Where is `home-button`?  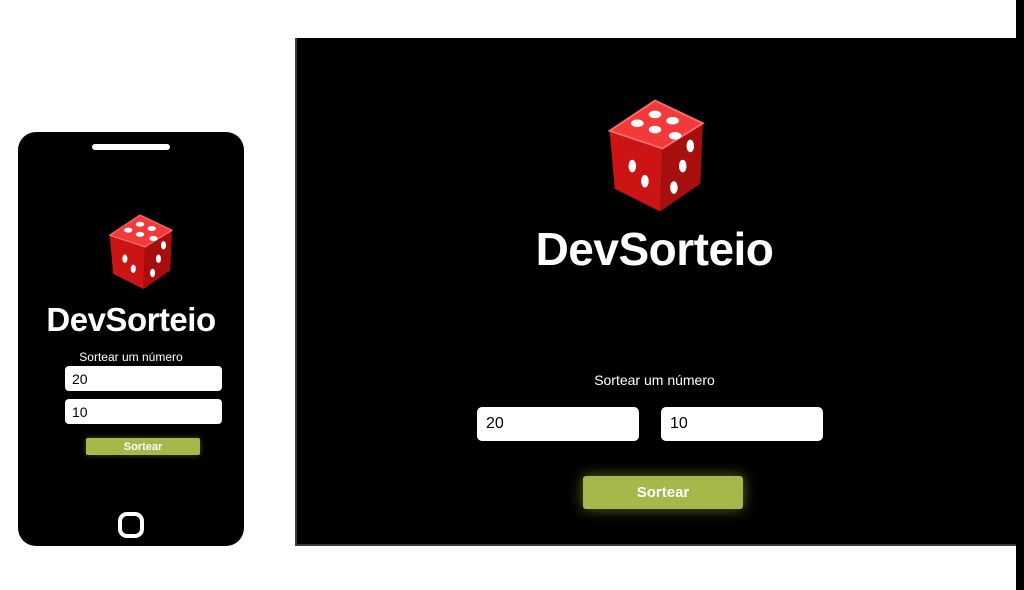
home-button is located at coordinates (131, 525).